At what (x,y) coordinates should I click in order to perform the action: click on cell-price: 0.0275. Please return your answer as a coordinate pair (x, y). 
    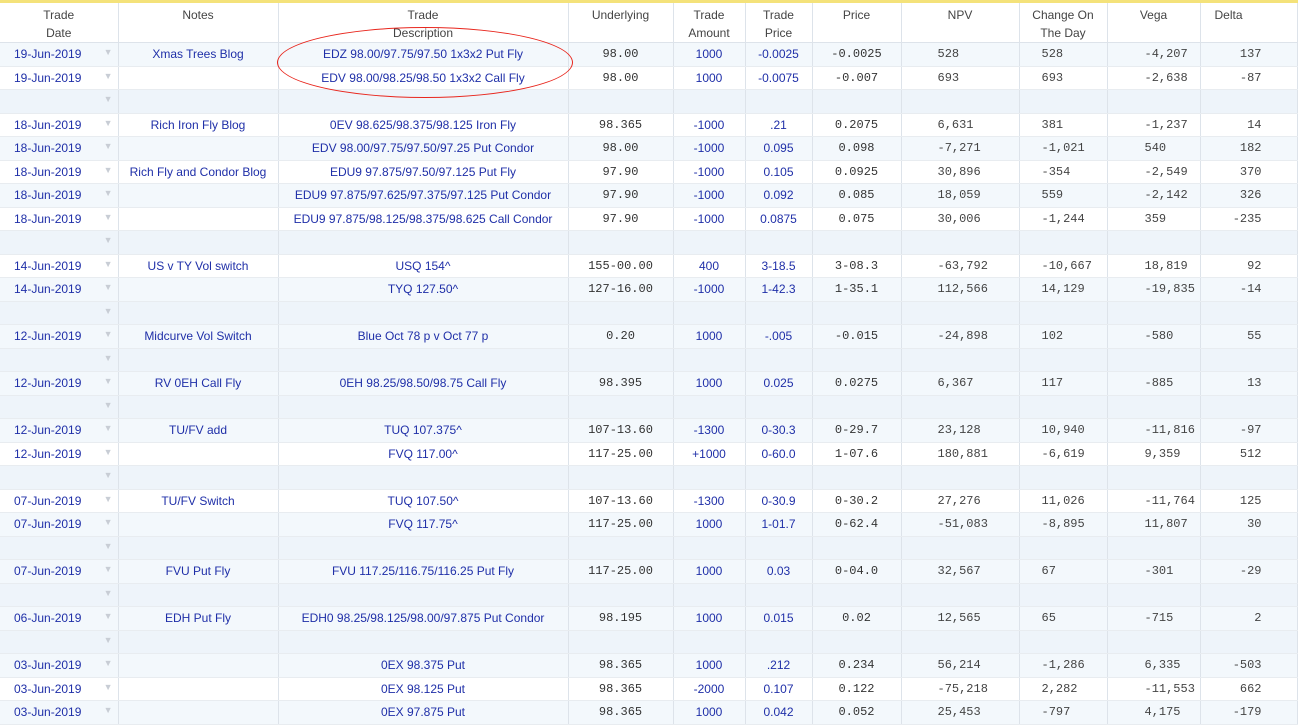
    Looking at the image, I should click on (857, 383).